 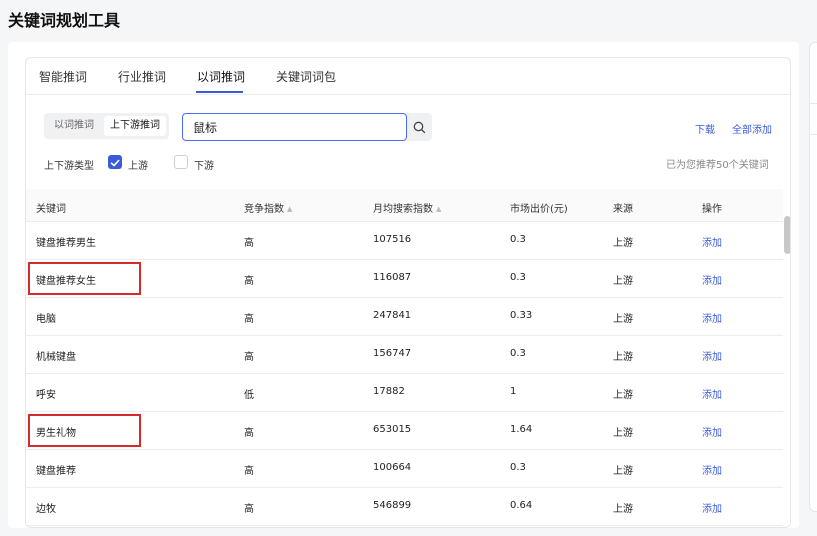 I want to click on search-input, so click(x=294, y=127).